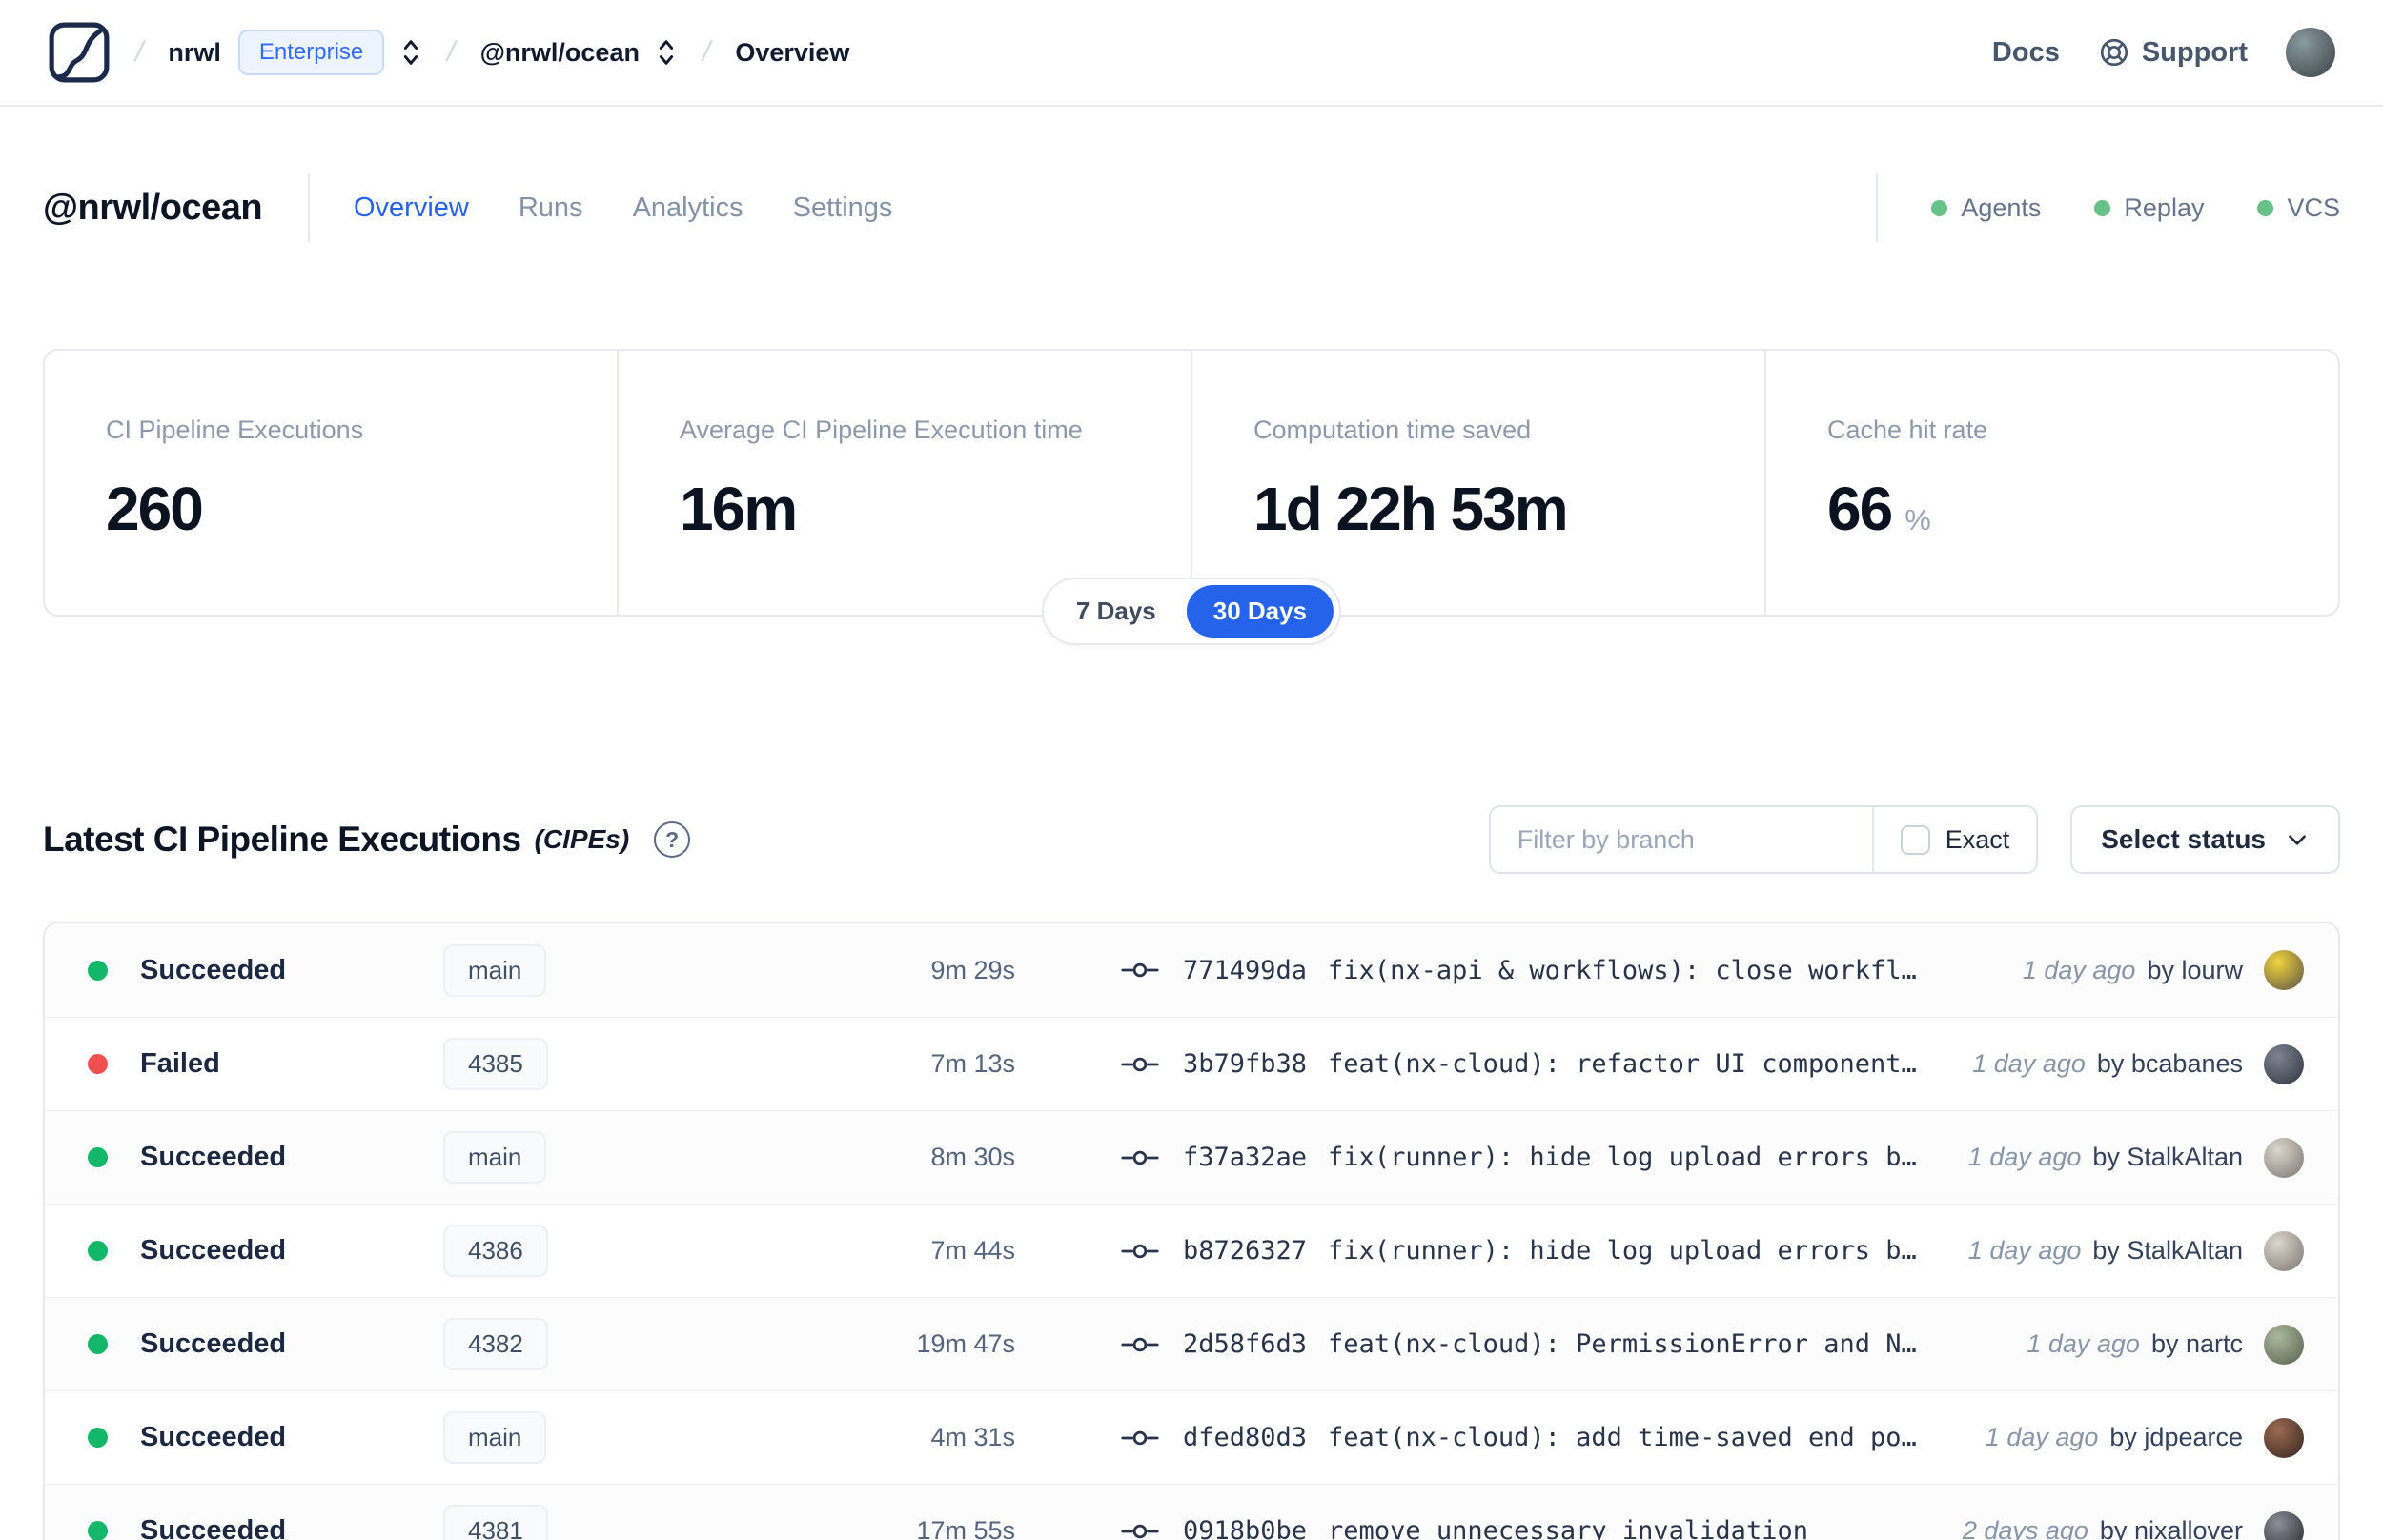 Image resolution: width=2383 pixels, height=1540 pixels. Describe the element at coordinates (80, 52) in the screenshot. I see `nx-cloud-logo-icon` at that location.